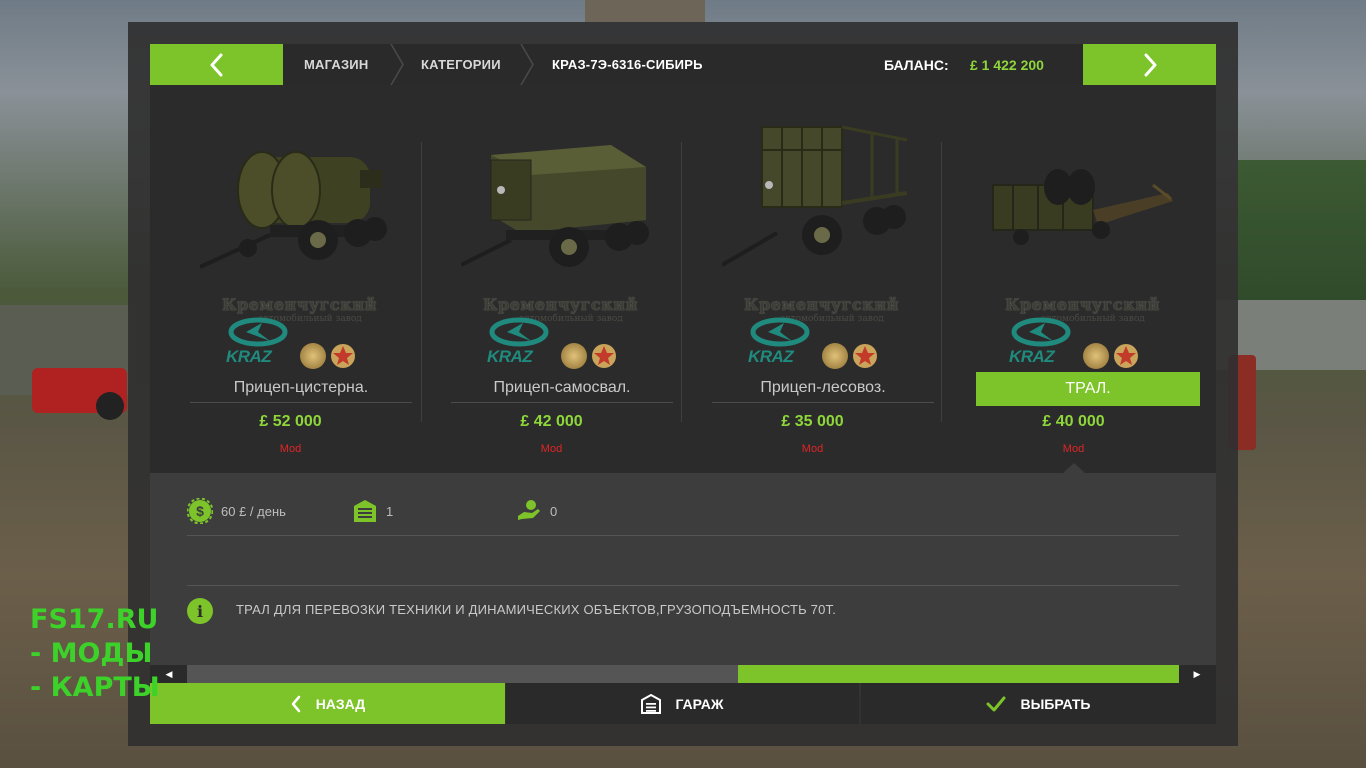  I want to click on product-name: Прицеп-лесовоз., so click(823, 388).